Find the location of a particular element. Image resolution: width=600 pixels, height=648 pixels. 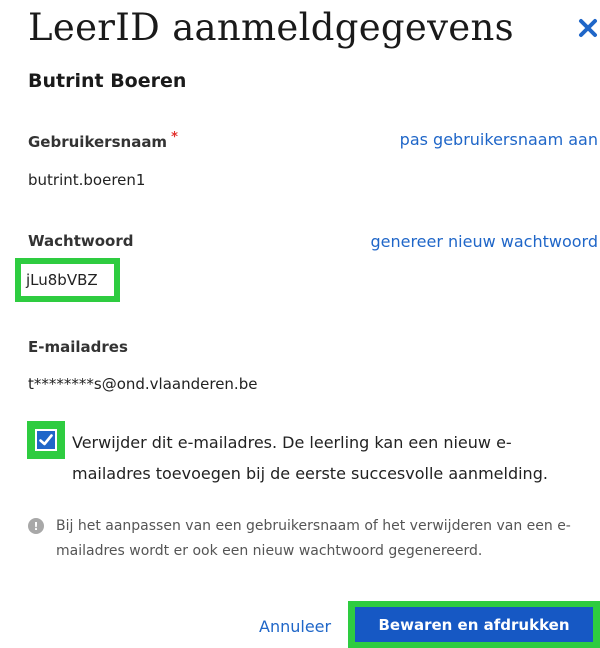

password-label: Wachtwoord is located at coordinates (81, 241).